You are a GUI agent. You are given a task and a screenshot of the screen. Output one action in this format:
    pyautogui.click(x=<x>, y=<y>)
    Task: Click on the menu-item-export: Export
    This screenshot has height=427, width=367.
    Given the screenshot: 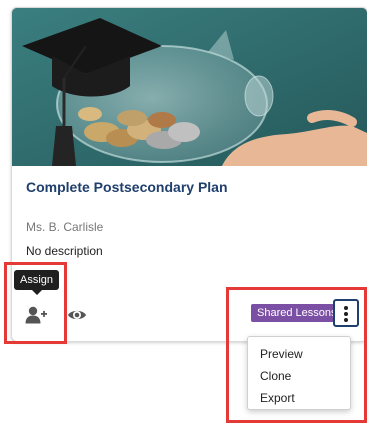 What is the action you would take?
    pyautogui.click(x=299, y=398)
    